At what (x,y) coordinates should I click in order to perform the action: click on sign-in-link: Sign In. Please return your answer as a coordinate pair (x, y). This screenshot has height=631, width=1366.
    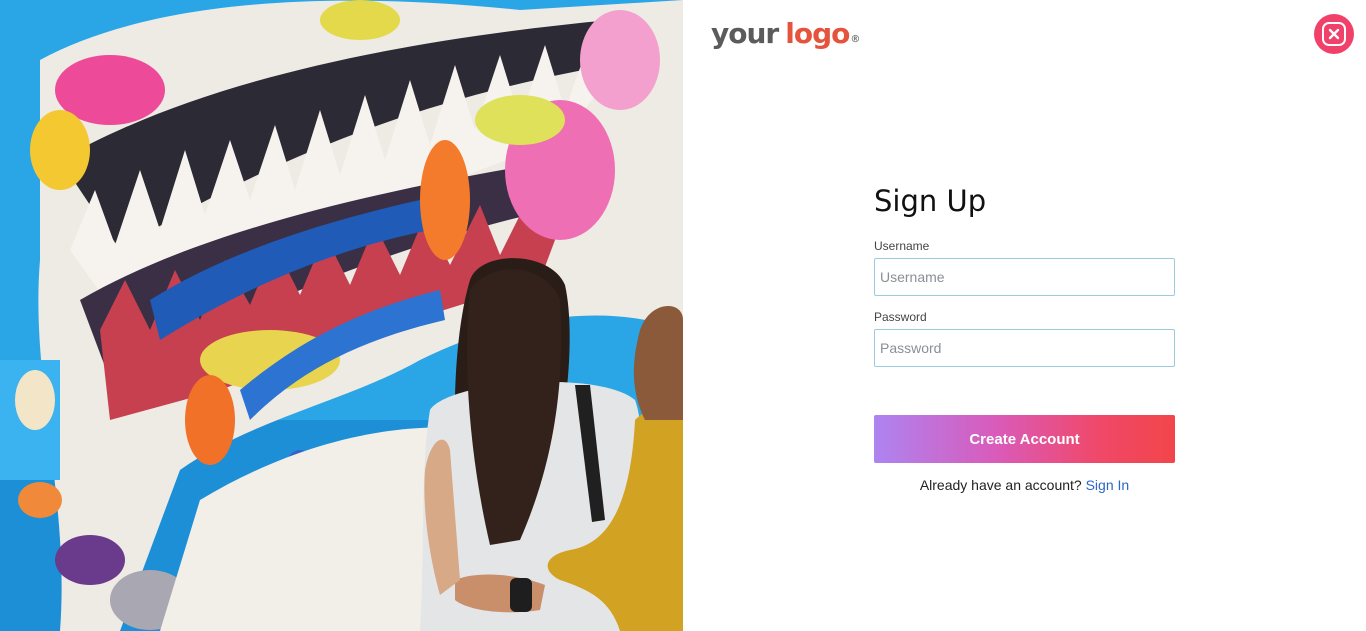
    Looking at the image, I should click on (1108, 485).